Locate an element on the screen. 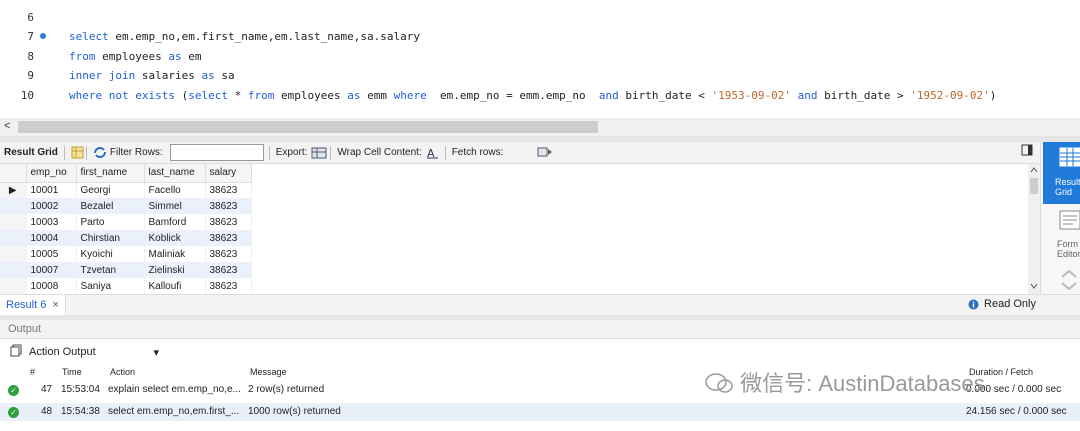 This screenshot has height=431, width=1080. editor-horizontal-scrollbar: < is located at coordinates (540, 127).